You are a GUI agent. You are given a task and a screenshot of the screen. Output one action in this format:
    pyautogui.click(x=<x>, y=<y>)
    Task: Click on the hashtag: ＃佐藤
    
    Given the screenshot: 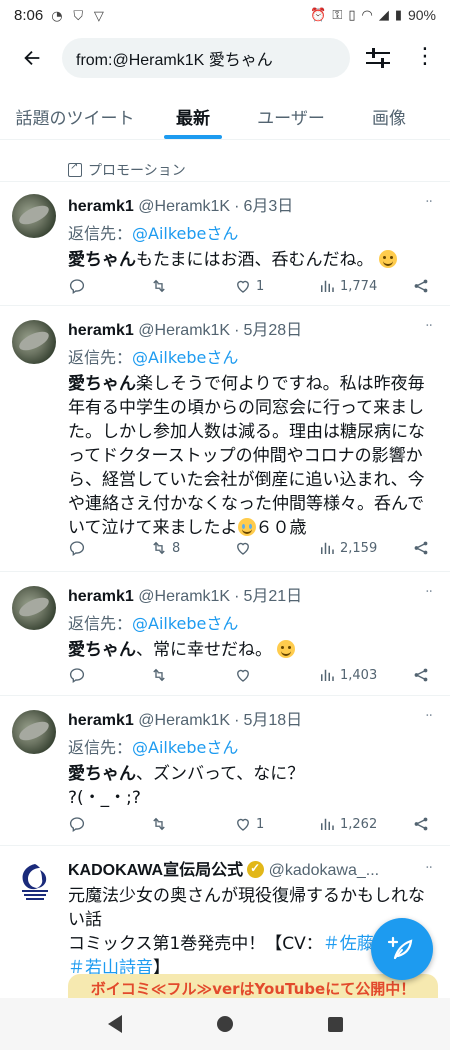 What is the action you would take?
    pyautogui.click(x=348, y=944)
    